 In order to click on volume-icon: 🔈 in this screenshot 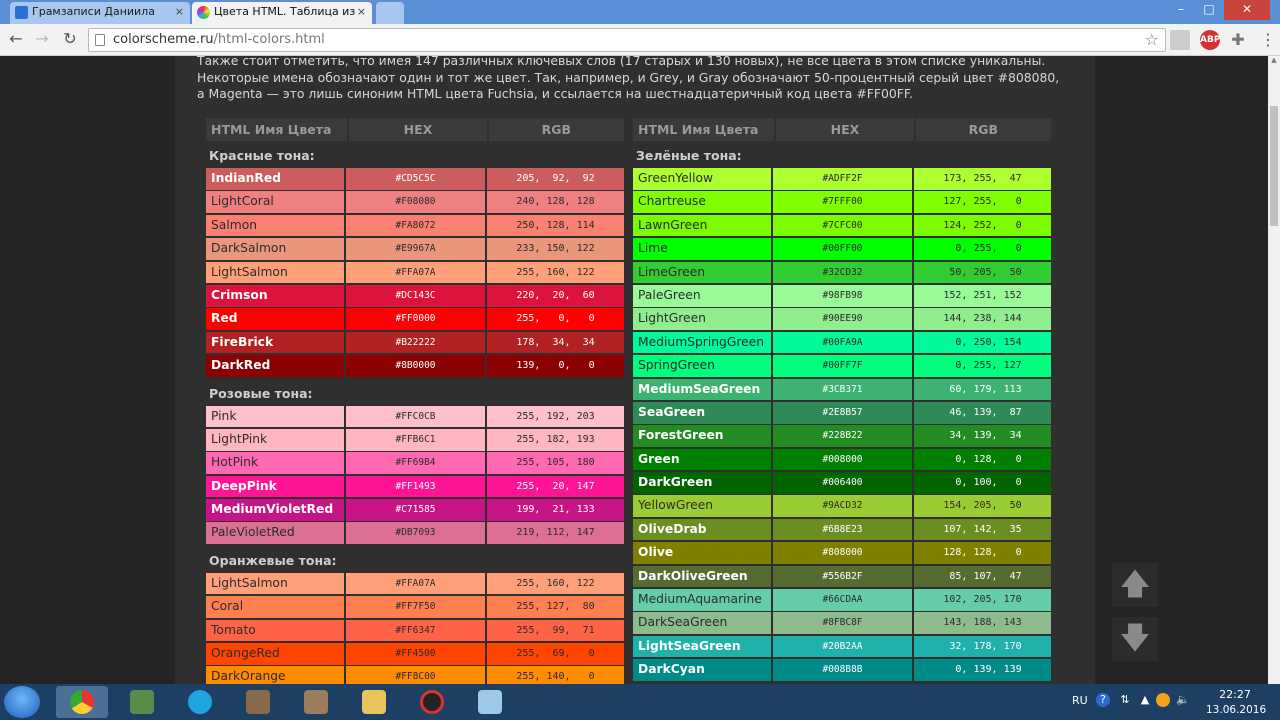, I will do `click(1183, 701)`.